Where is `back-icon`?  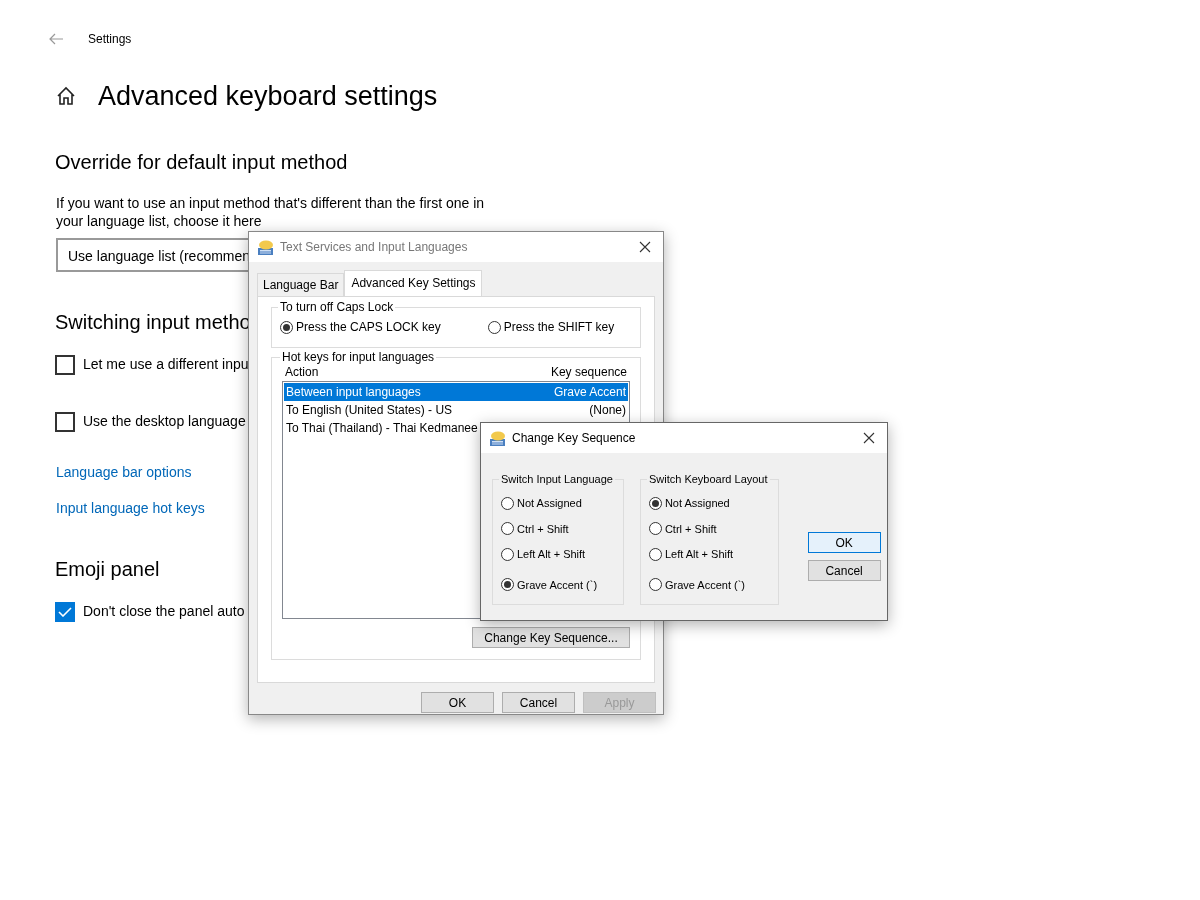 back-icon is located at coordinates (56, 39).